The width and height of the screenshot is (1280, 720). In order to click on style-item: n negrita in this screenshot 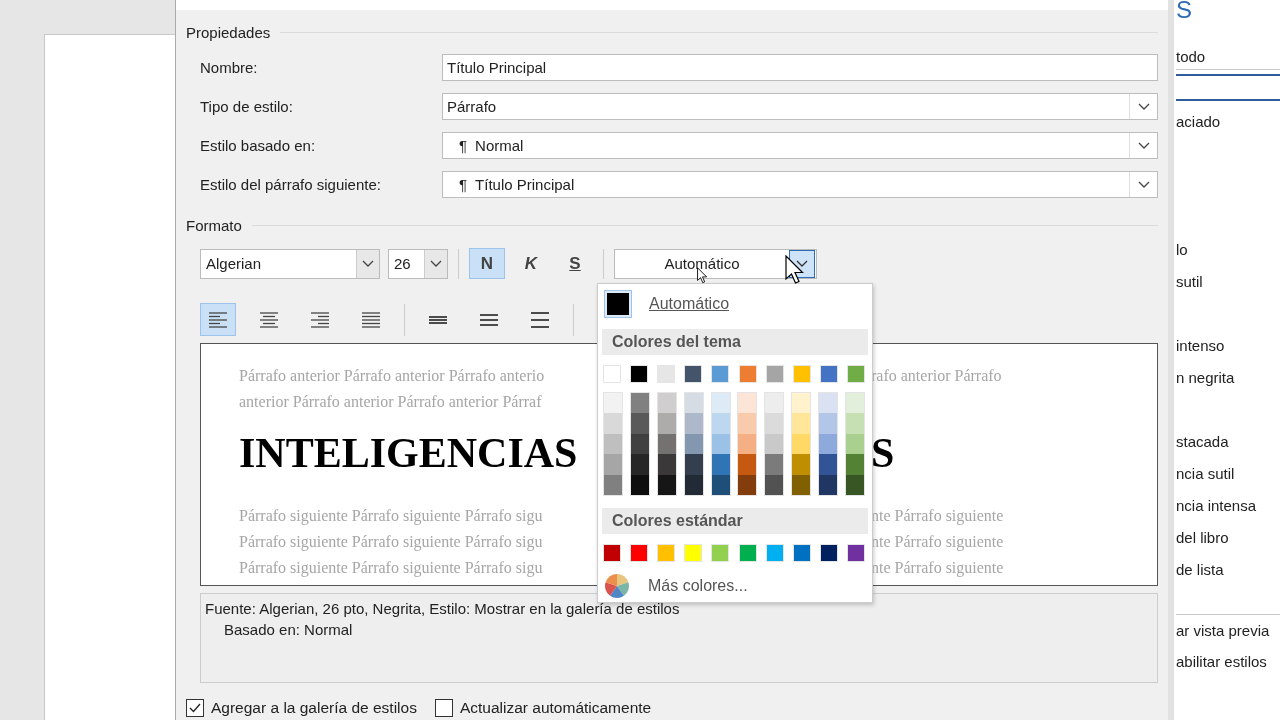, I will do `click(1228, 378)`.